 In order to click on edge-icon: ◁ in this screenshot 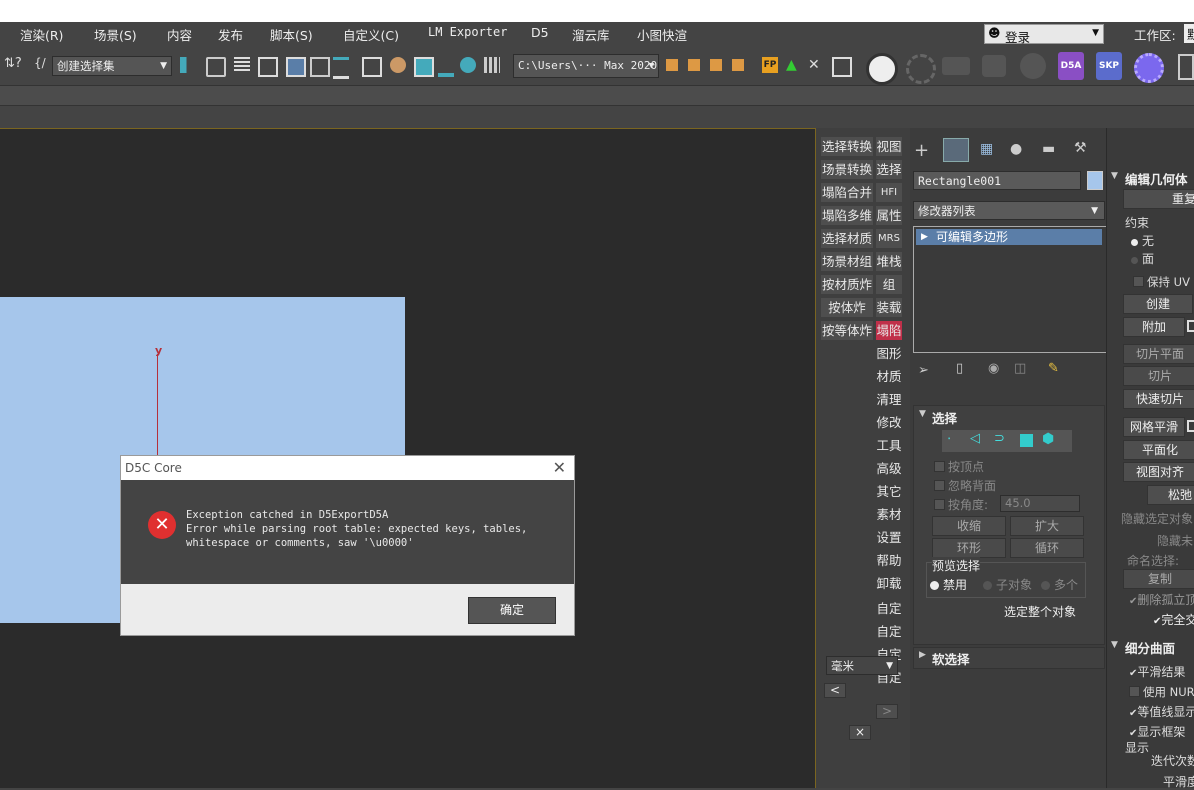, I will do `click(975, 438)`.